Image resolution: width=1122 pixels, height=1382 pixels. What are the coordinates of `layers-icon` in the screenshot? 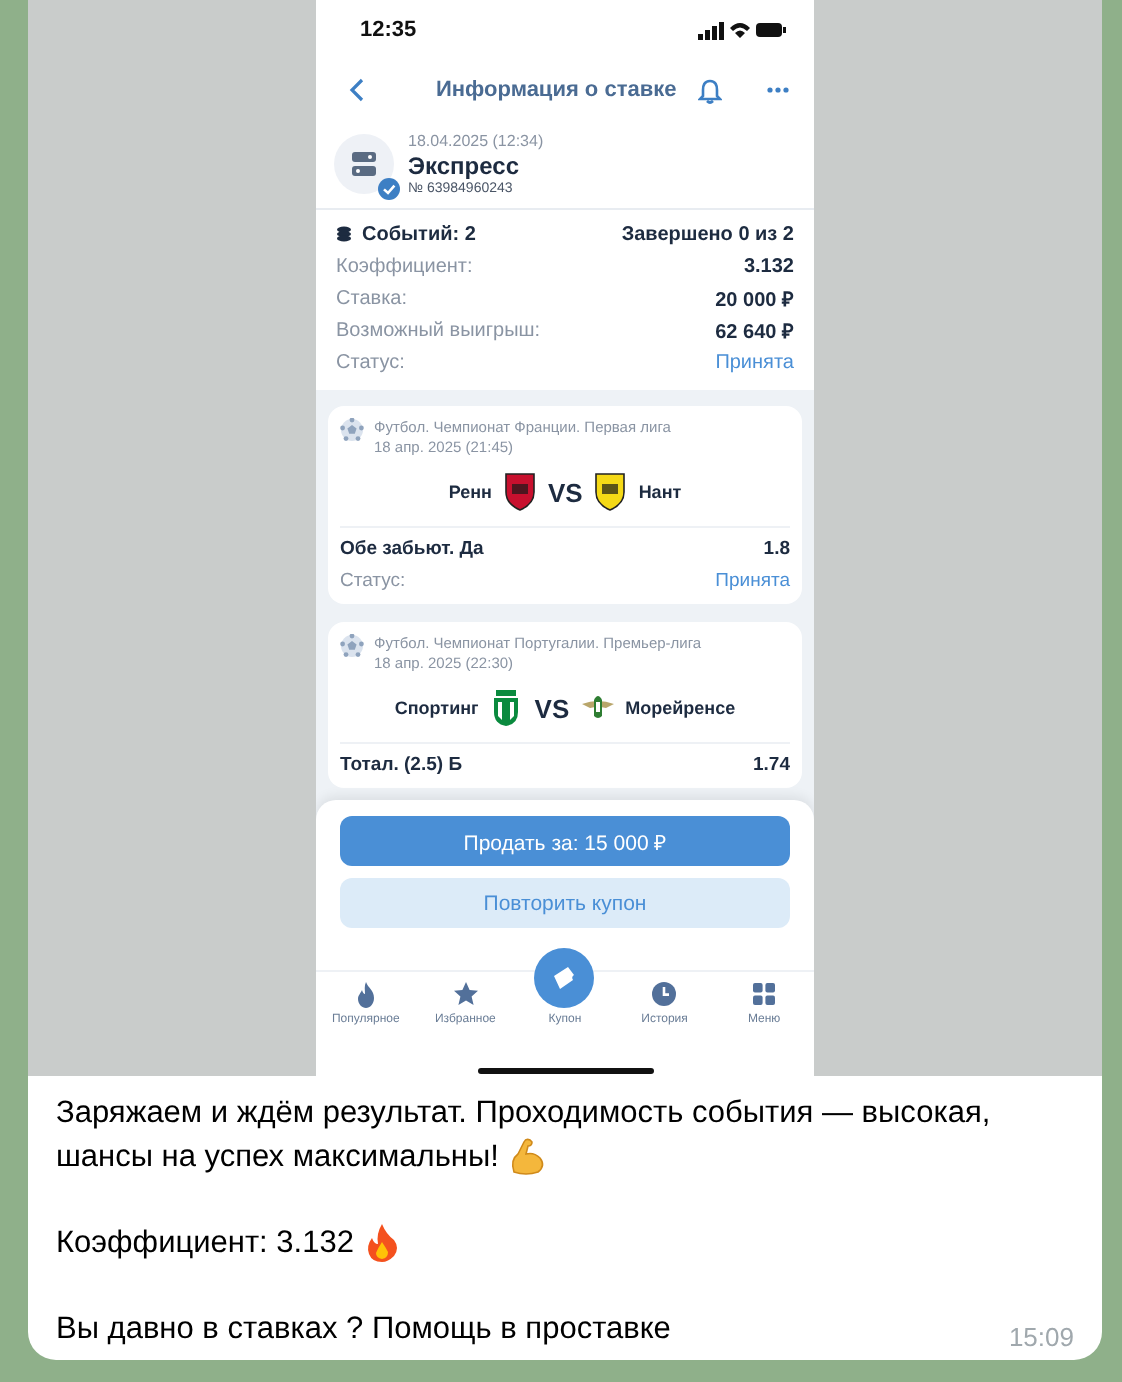 It's located at (344, 234).